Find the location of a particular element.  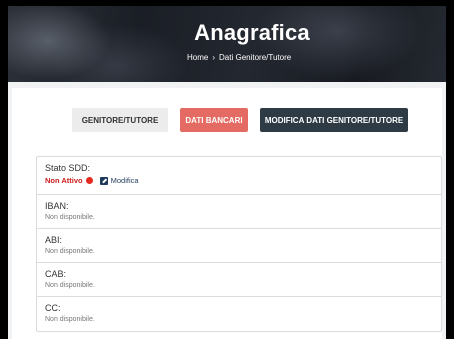

cab-label: CAB: is located at coordinates (56, 274).